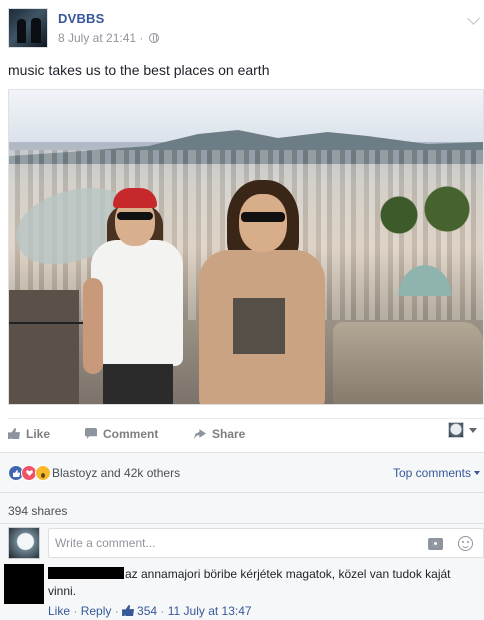 The height and width of the screenshot is (620, 484). I want to click on photo-trees, so click(423, 215).